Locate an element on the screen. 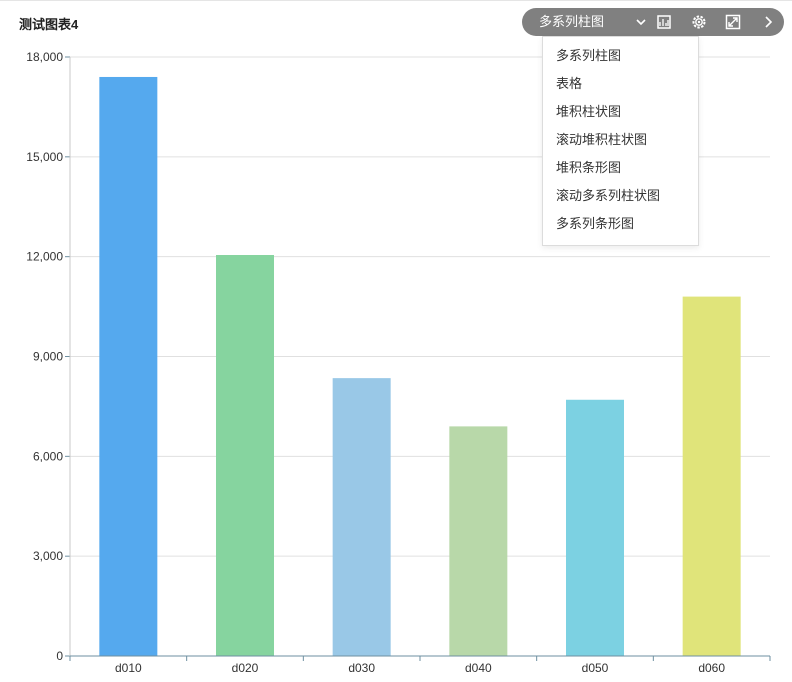  y-tick-label: 0 is located at coordinates (59, 656).